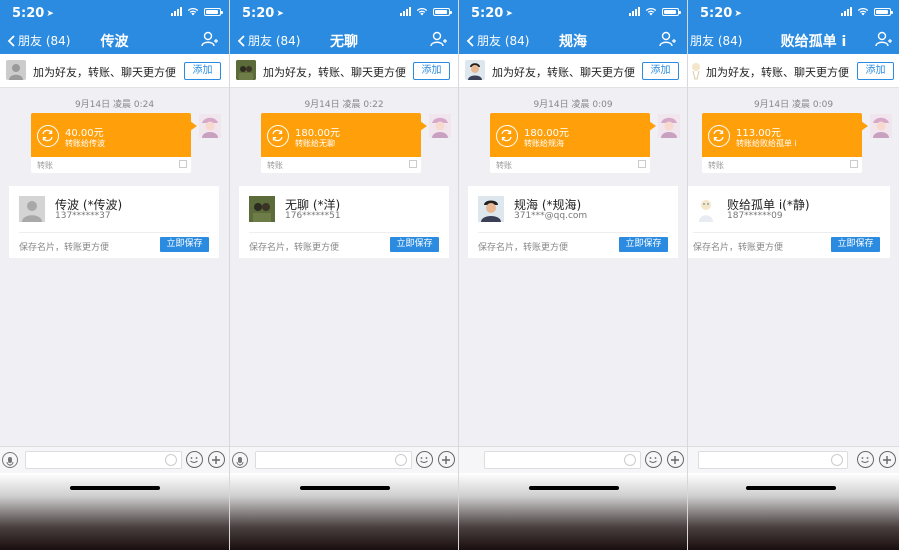  Describe the element at coordinates (813, 42) in the screenshot. I see `page-title: 败给孤单 i` at that location.